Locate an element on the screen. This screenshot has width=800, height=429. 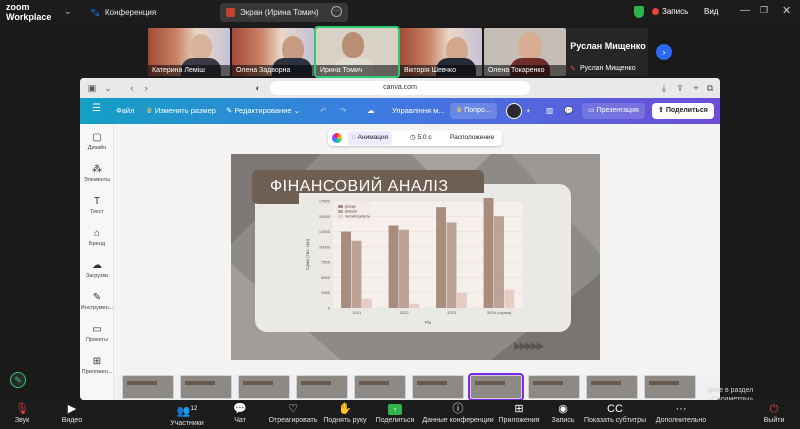
participant-tile: Олена Задворна is located at coordinates (273, 52).